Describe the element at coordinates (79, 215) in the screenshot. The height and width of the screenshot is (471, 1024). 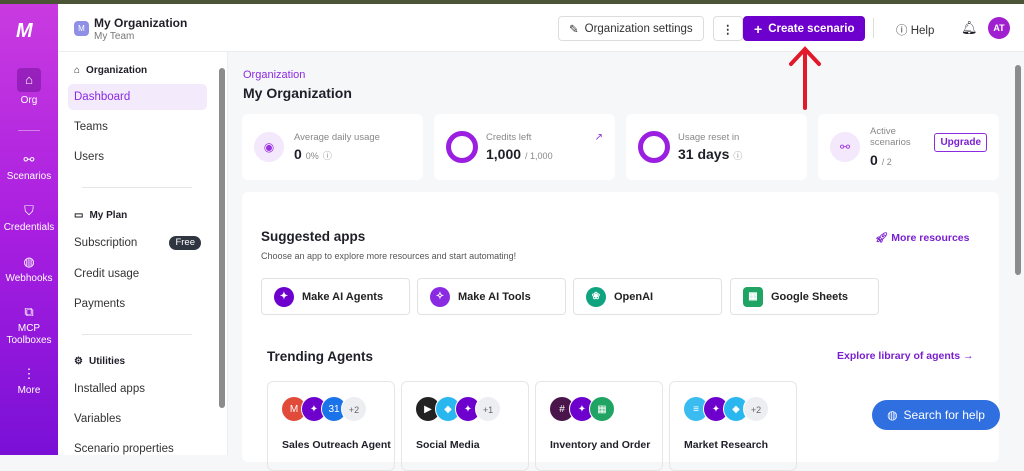
I see `card-icon: ▭` at that location.